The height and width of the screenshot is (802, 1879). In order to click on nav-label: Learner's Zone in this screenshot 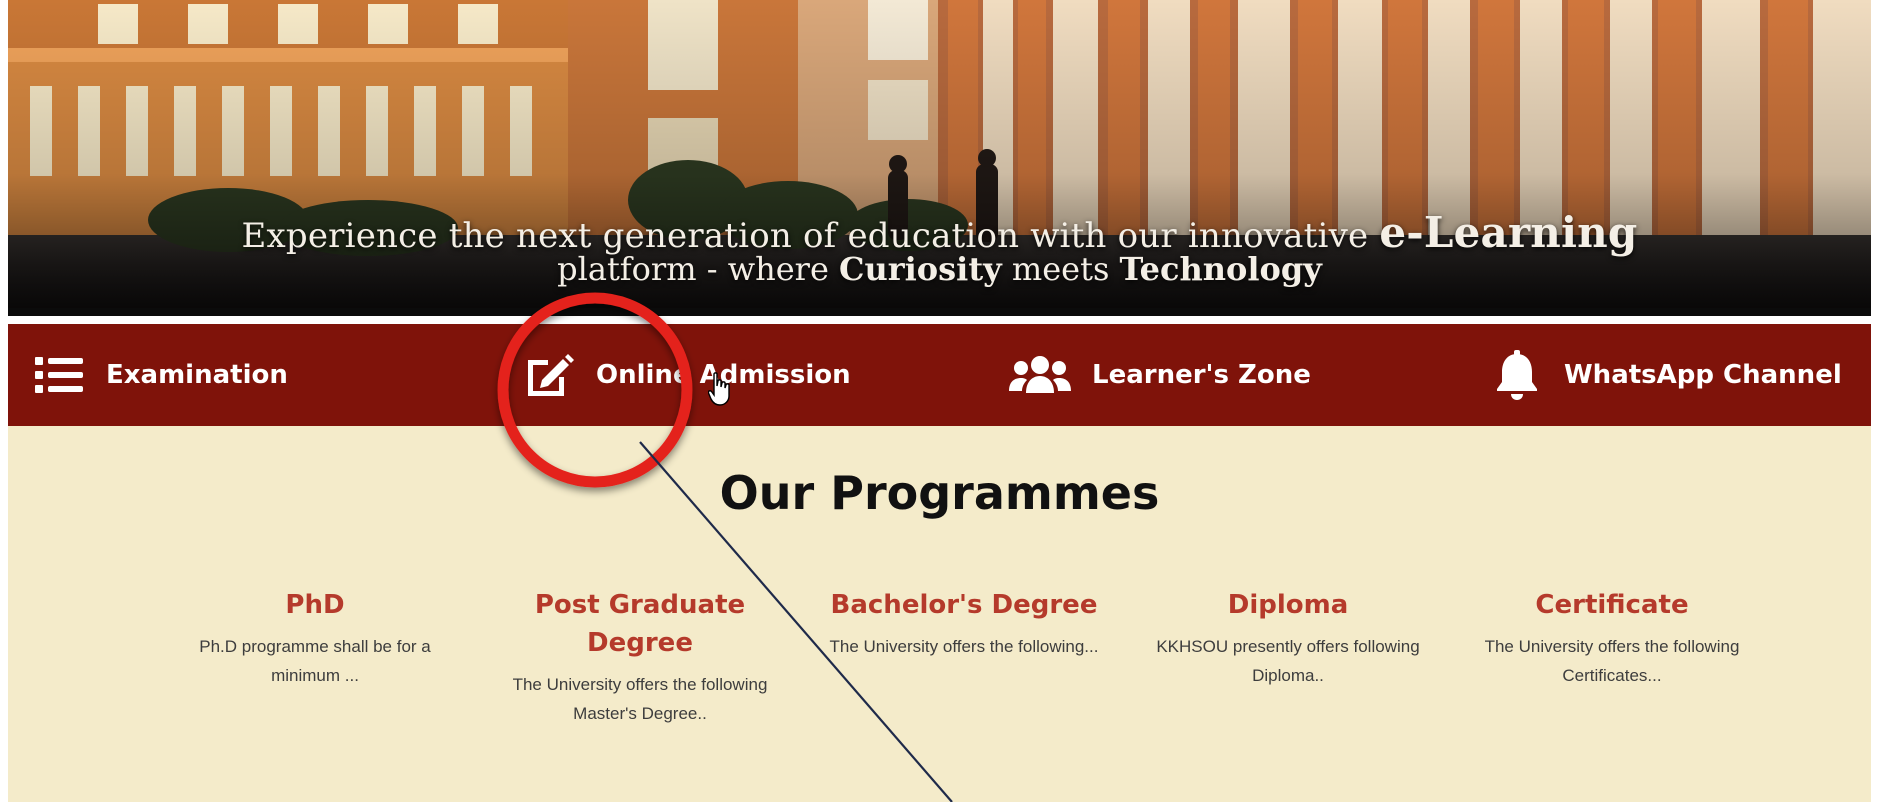, I will do `click(1201, 375)`.